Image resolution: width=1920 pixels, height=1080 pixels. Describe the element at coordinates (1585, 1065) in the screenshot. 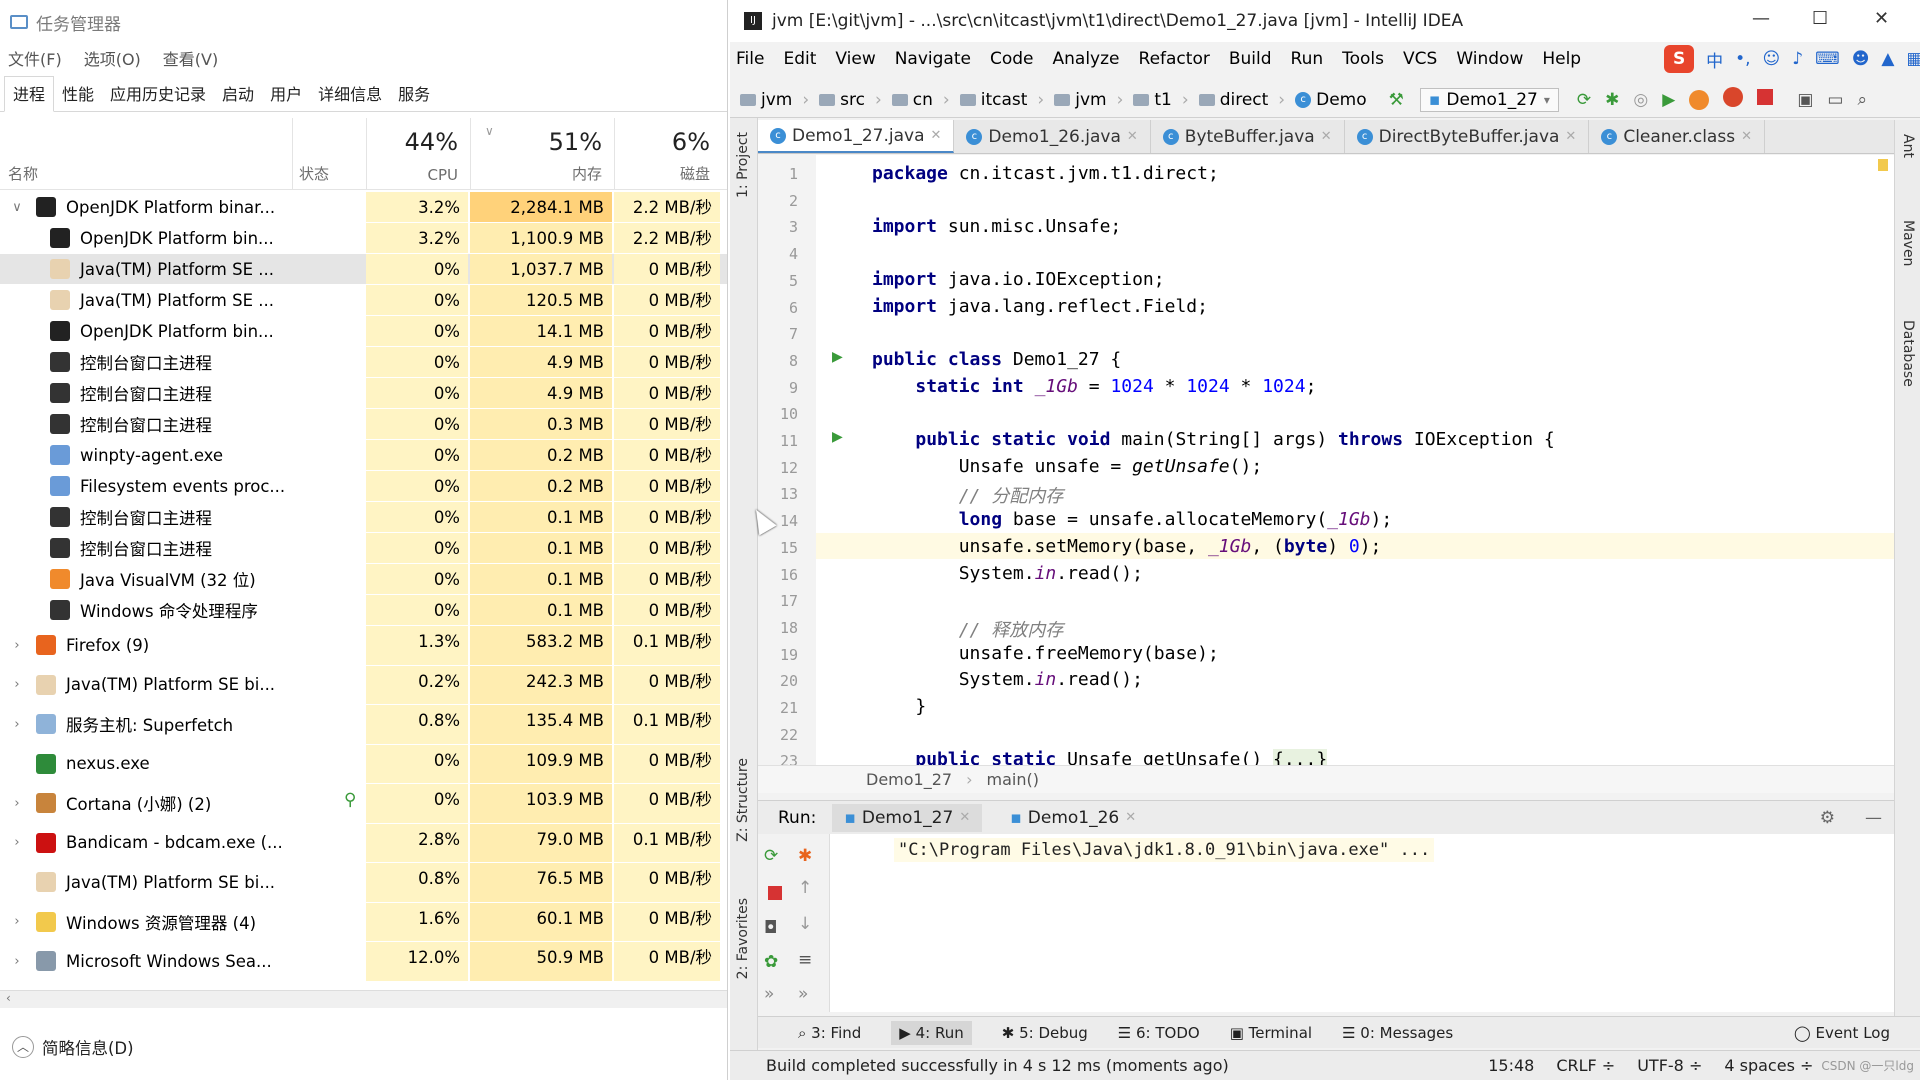

I see `line-separator-select: CRLF ÷` at that location.